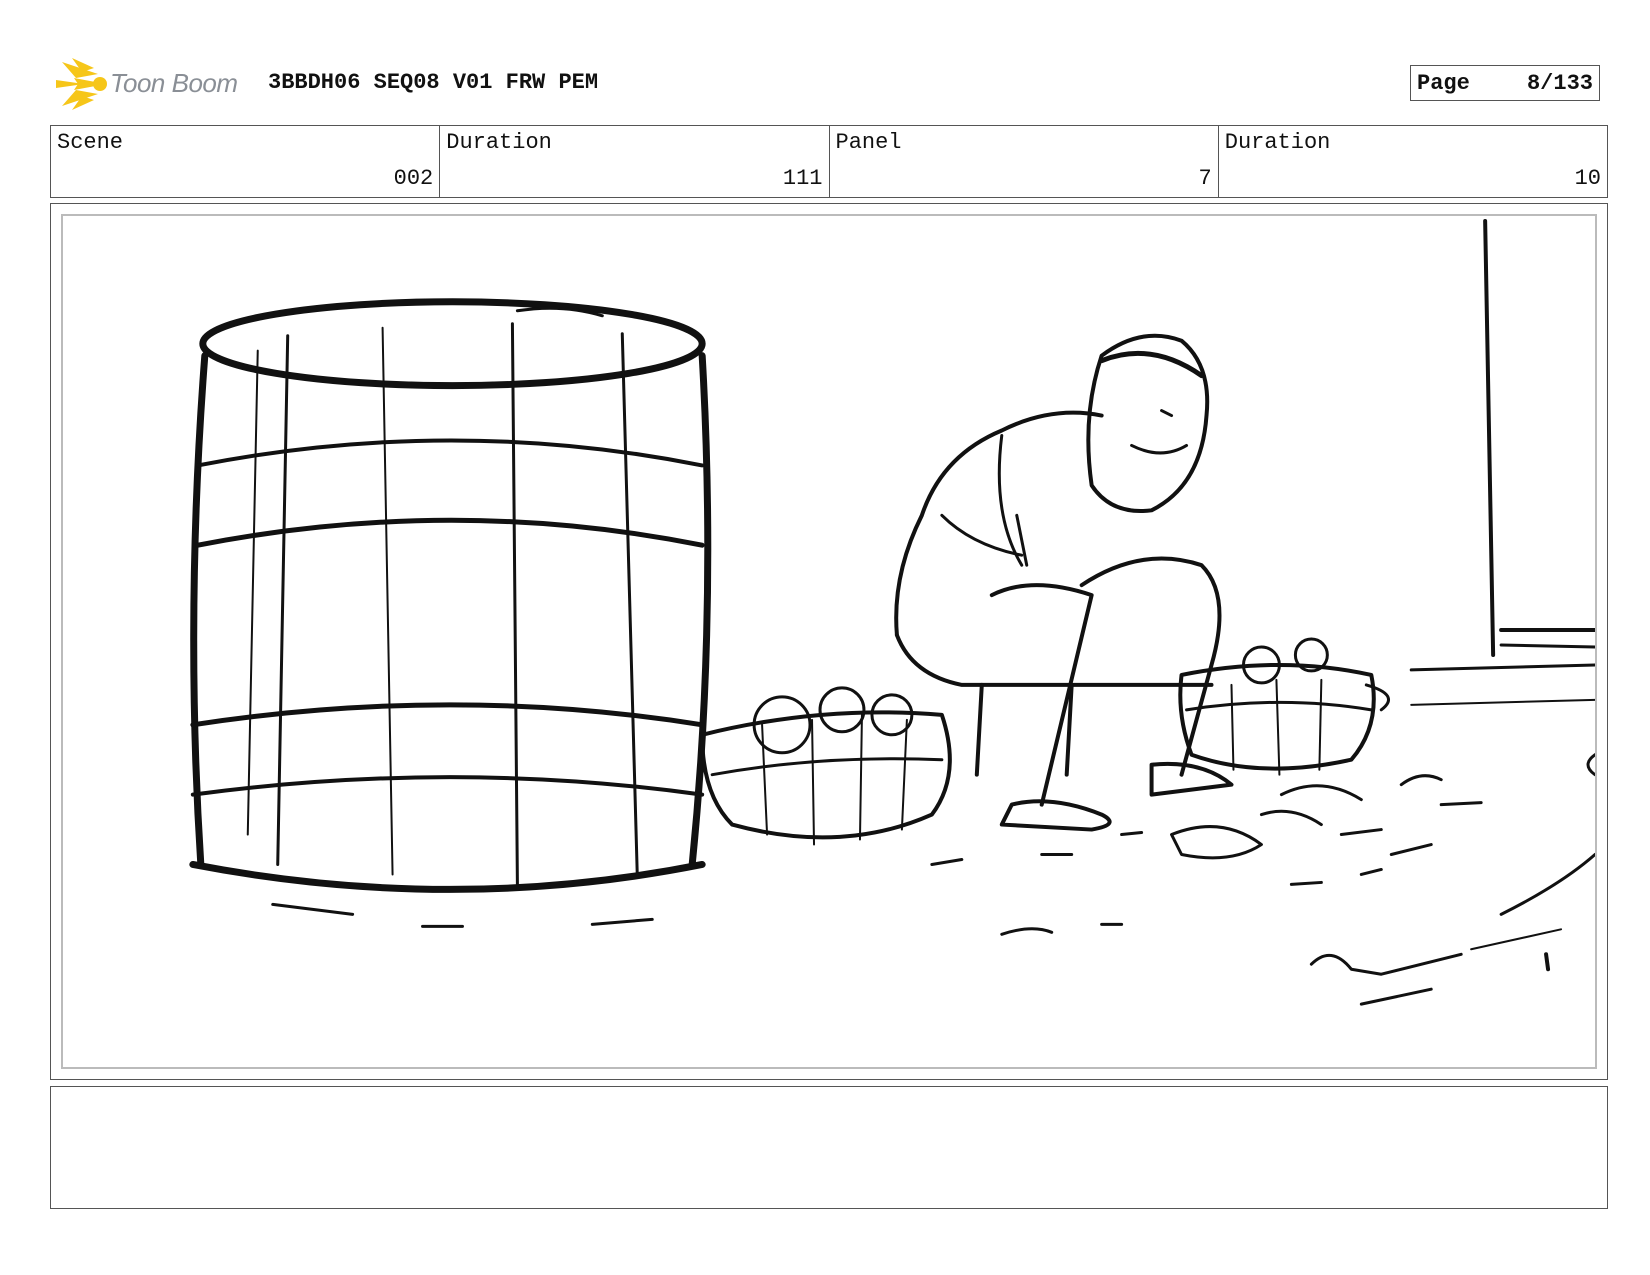 The image size is (1650, 1275). What do you see at coordinates (1559, 83) in the screenshot?
I see `page-value: 8/133` at bounding box center [1559, 83].